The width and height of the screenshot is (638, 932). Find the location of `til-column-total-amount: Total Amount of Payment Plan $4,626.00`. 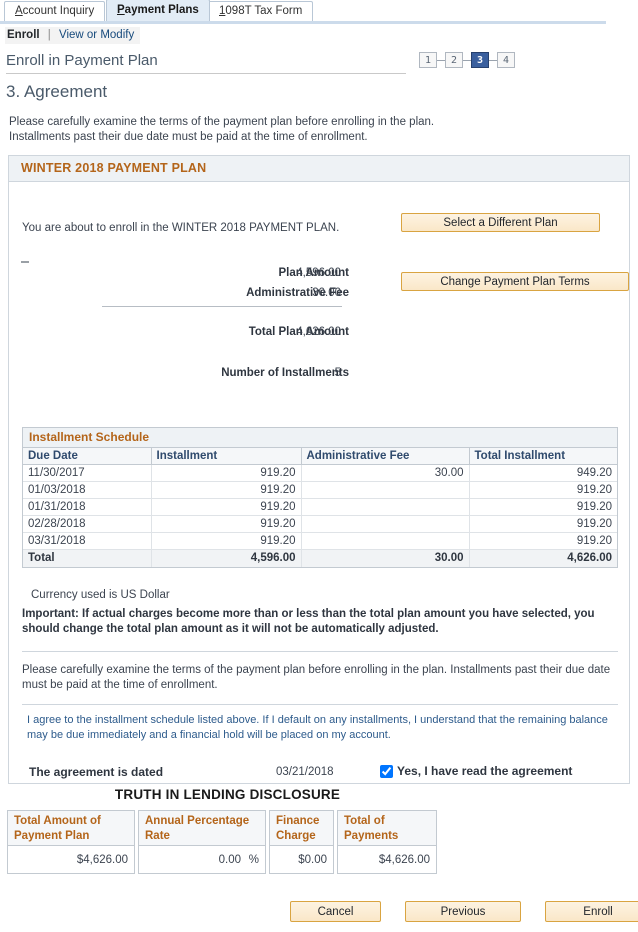

til-column-total-amount: Total Amount of Payment Plan $4,626.00 is located at coordinates (71, 842).